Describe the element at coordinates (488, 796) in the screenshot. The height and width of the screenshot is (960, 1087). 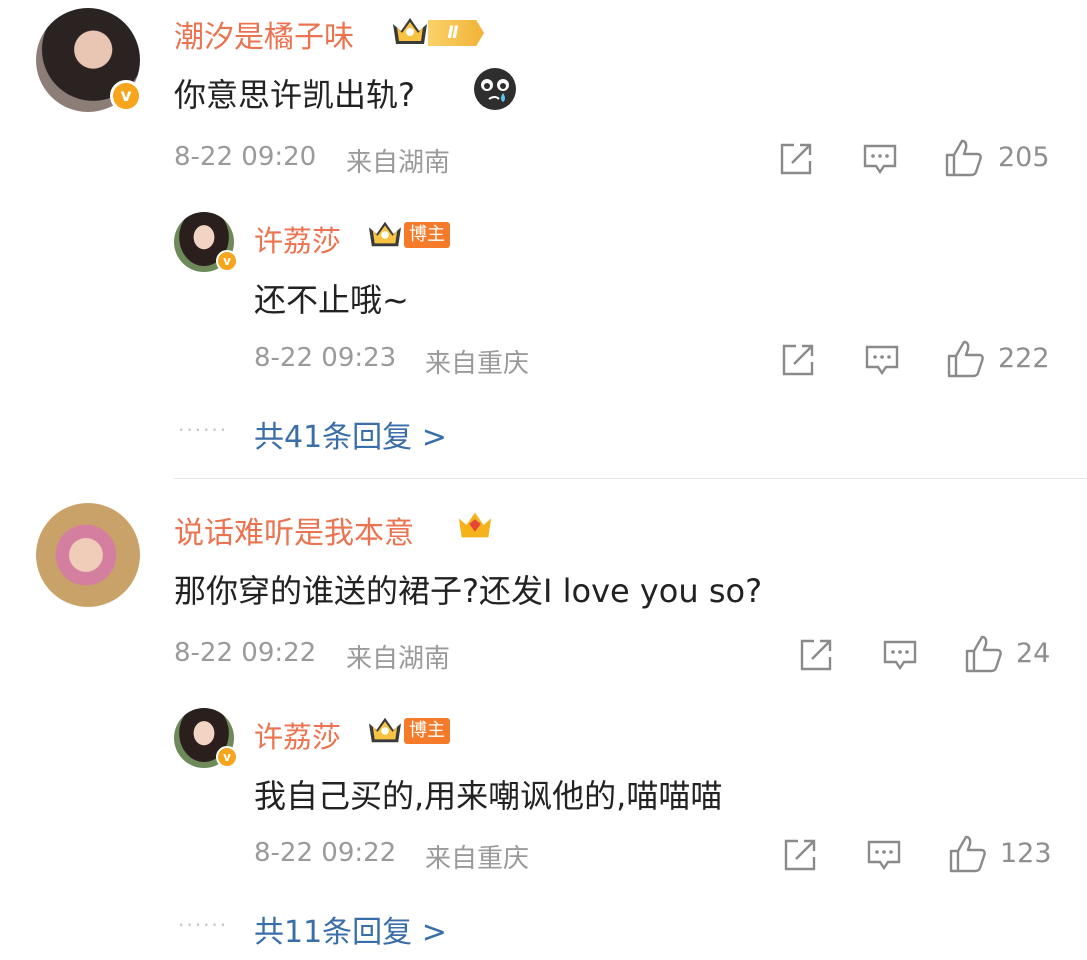
I see `reply-text: 我自己买的,用来嘲讽他的,喵喵喵` at that location.